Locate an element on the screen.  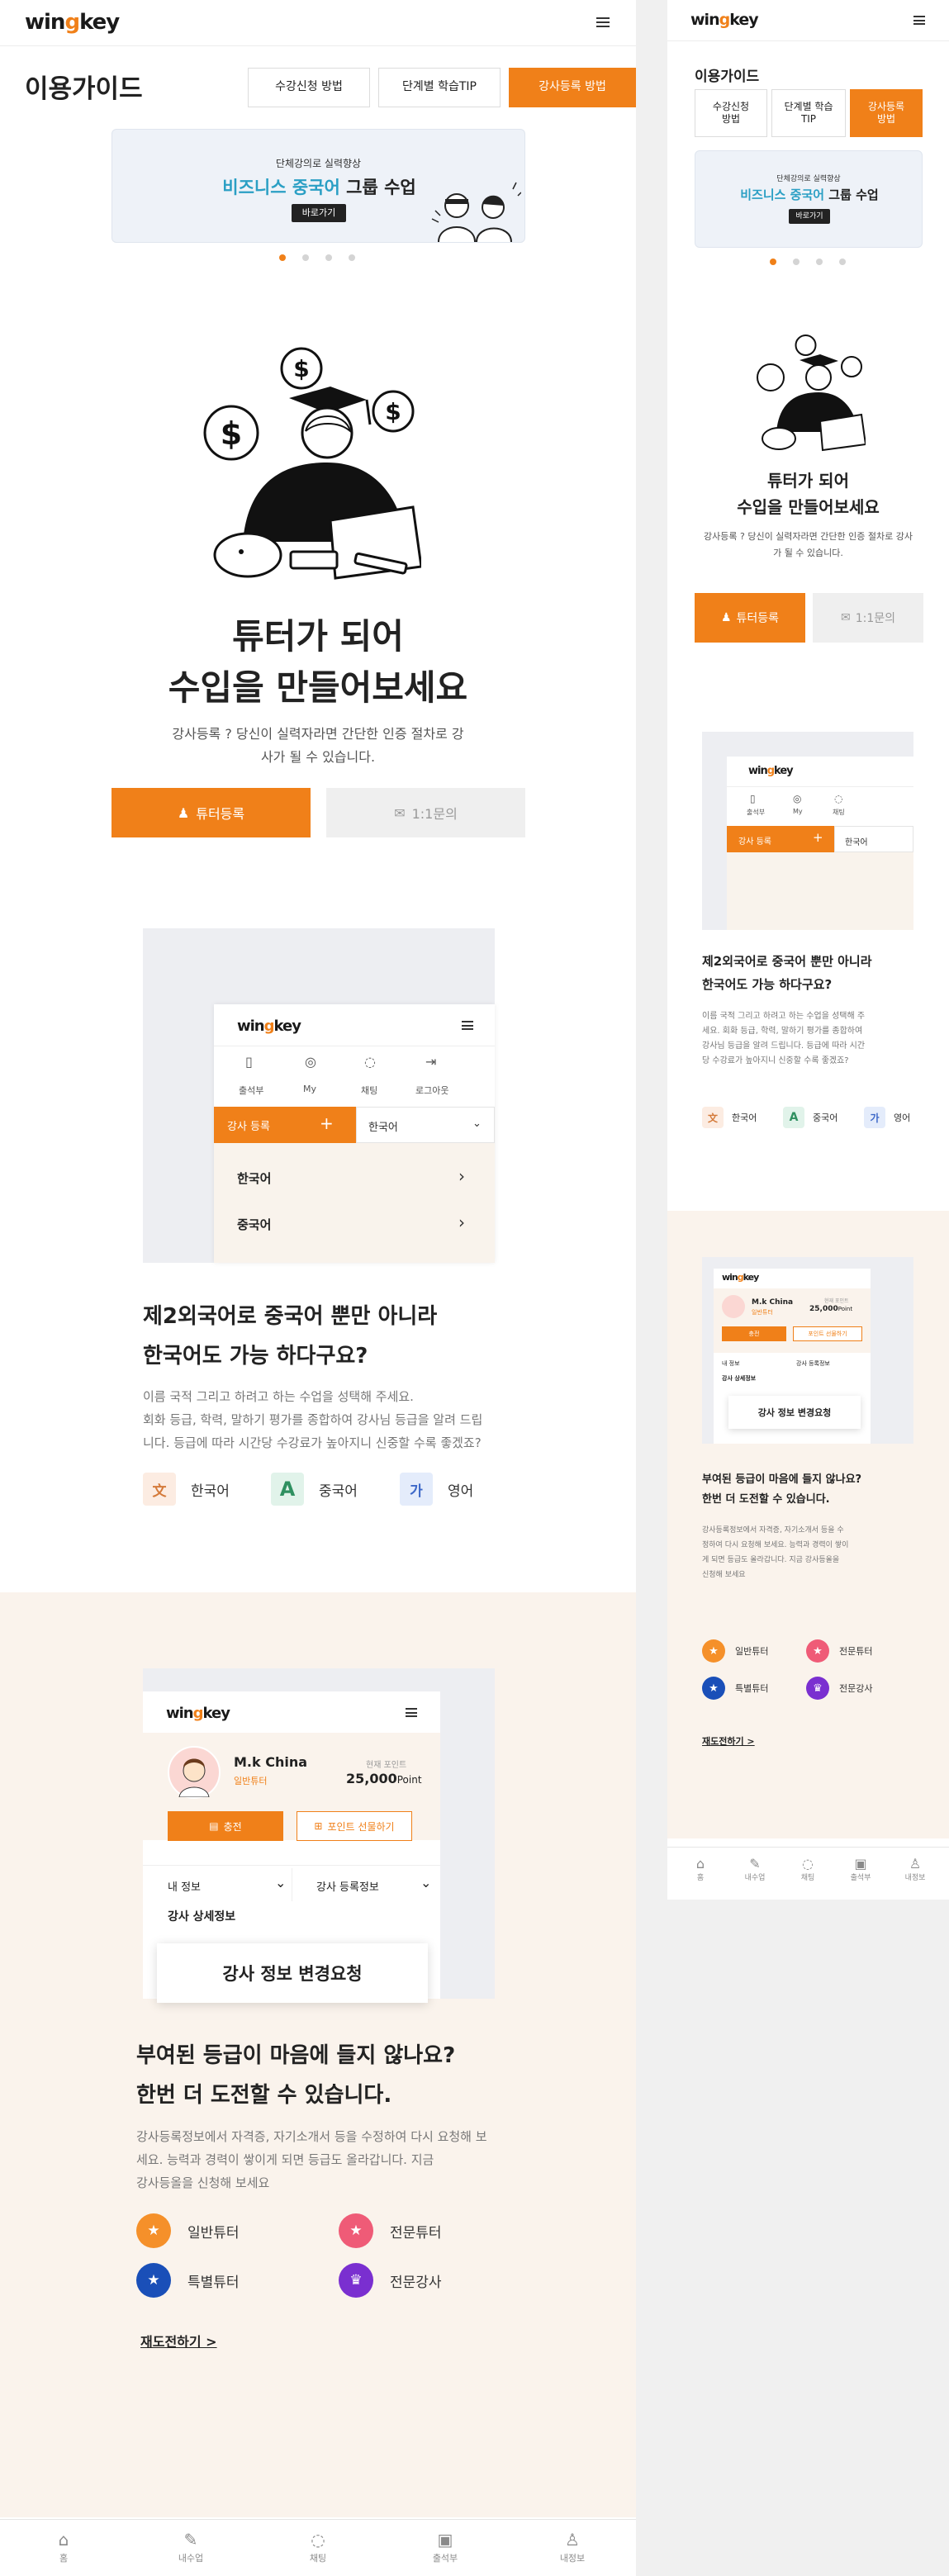
nav-attendance: ▣ 출석부 is located at coordinates (445, 2547).